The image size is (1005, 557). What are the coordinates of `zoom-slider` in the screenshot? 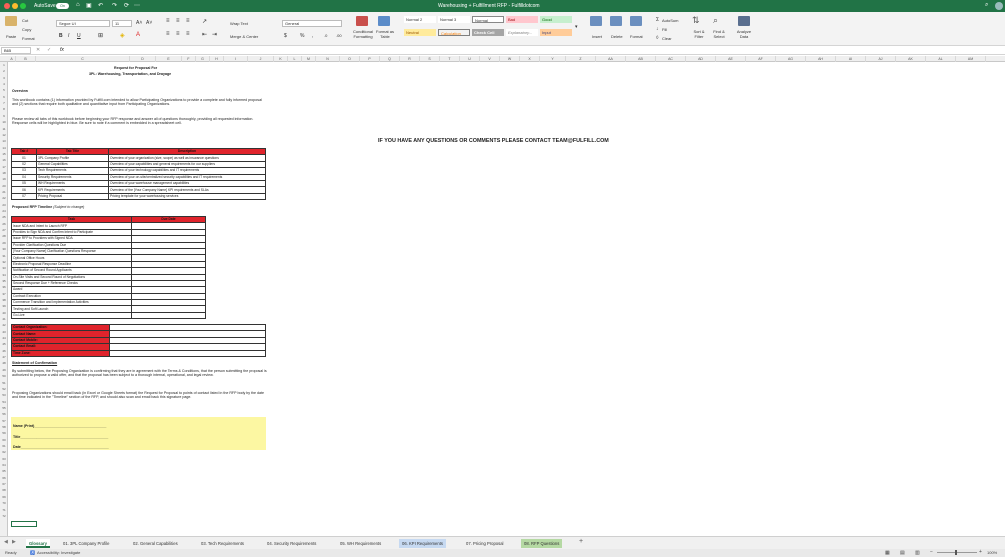 It's located at (957, 552).